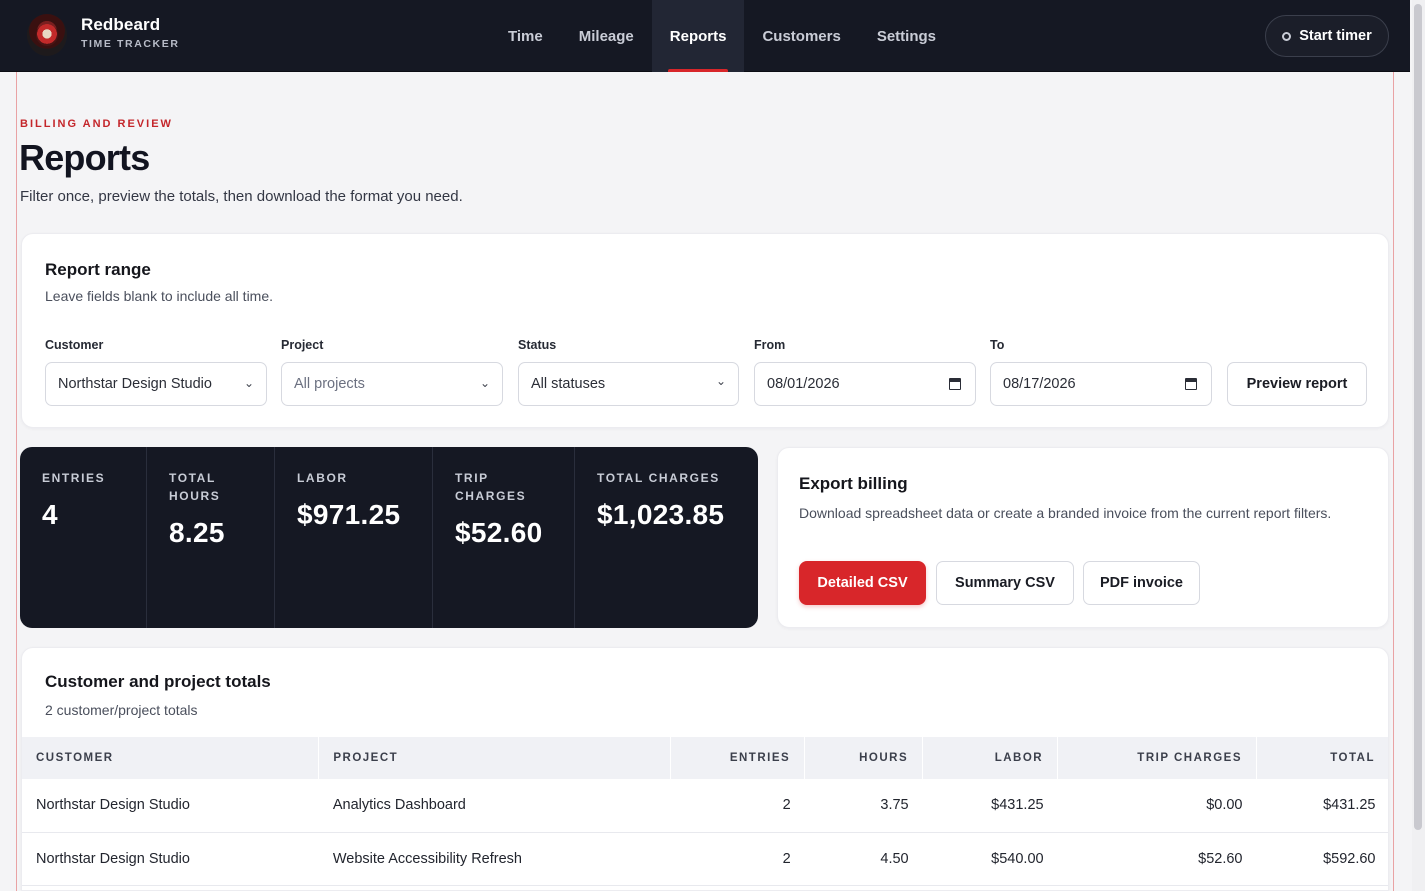 The width and height of the screenshot is (1425, 891). I want to click on stat-total-charges: TOTAL CHARGES $1,023.85, so click(666, 537).